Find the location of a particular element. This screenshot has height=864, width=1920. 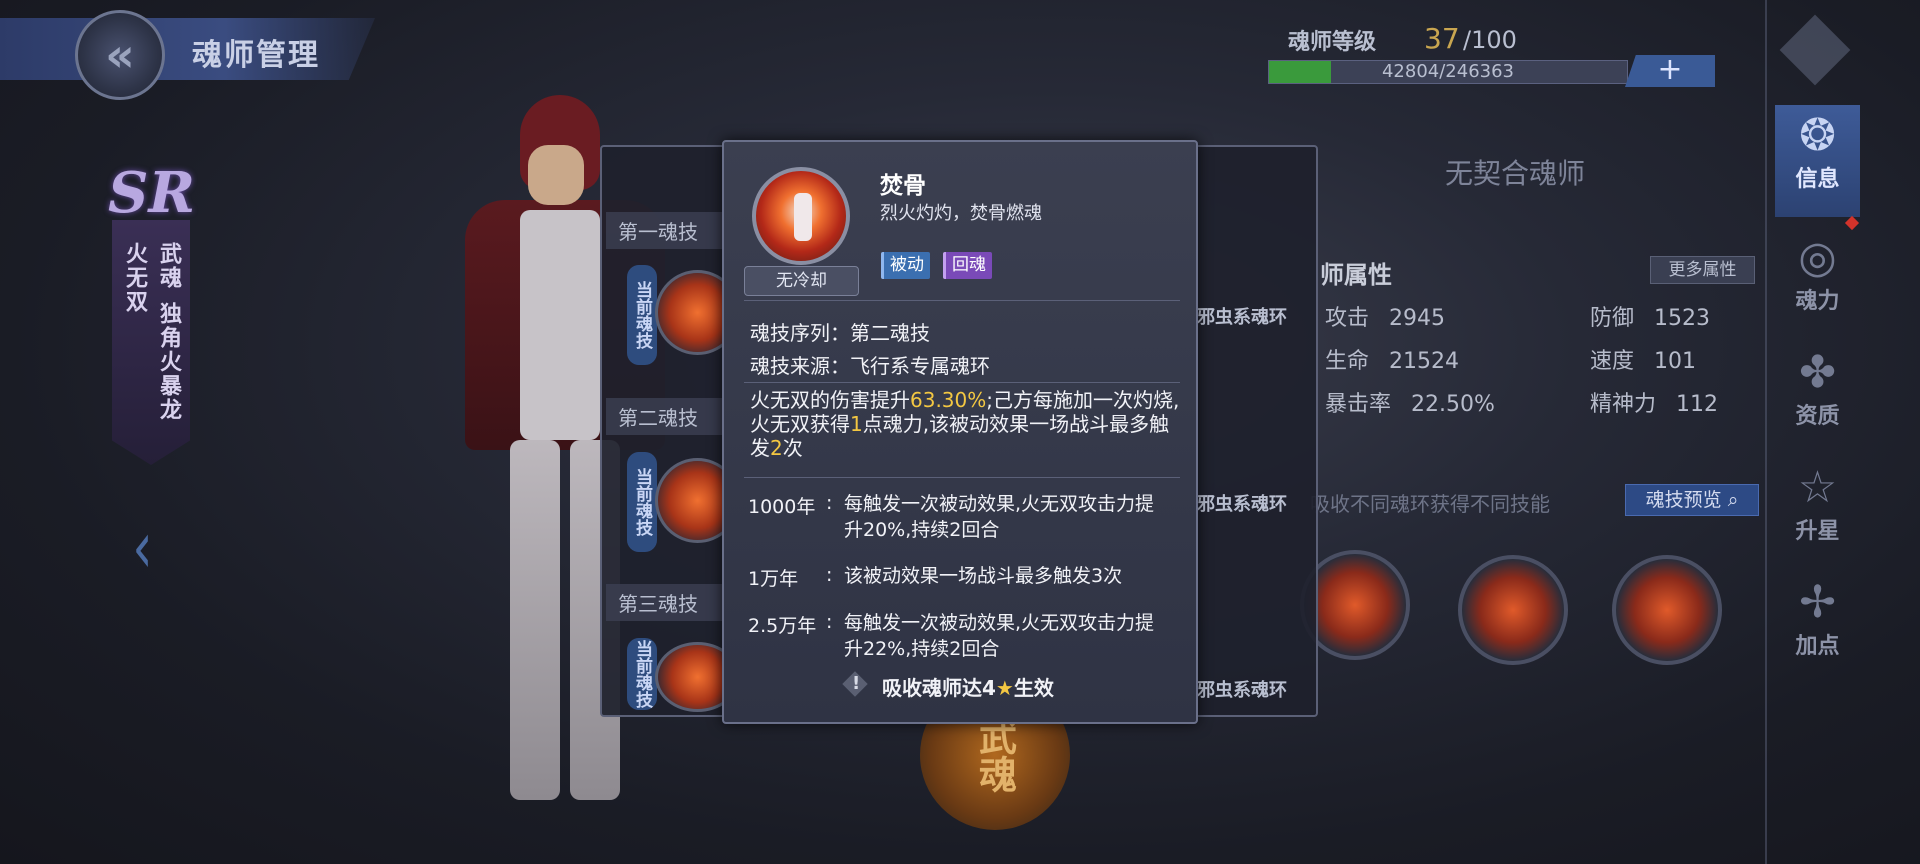

level-current: 37 is located at coordinates (1442, 38).